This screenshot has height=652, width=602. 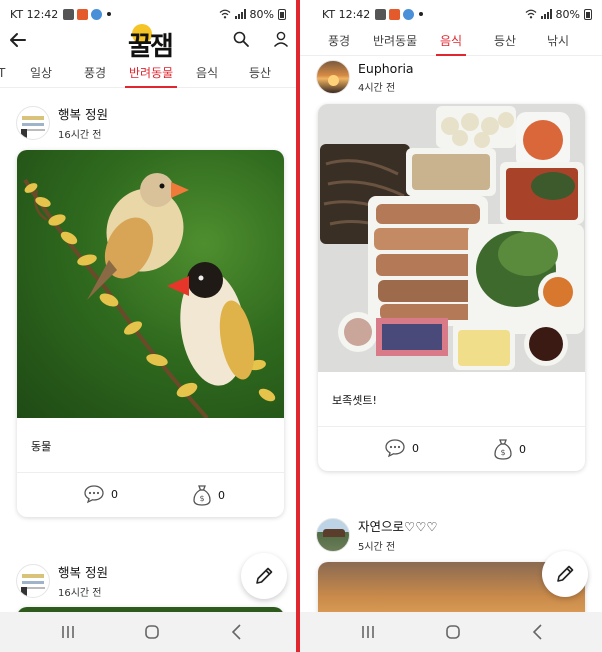 What do you see at coordinates (241, 39) in the screenshot?
I see `search-button` at bounding box center [241, 39].